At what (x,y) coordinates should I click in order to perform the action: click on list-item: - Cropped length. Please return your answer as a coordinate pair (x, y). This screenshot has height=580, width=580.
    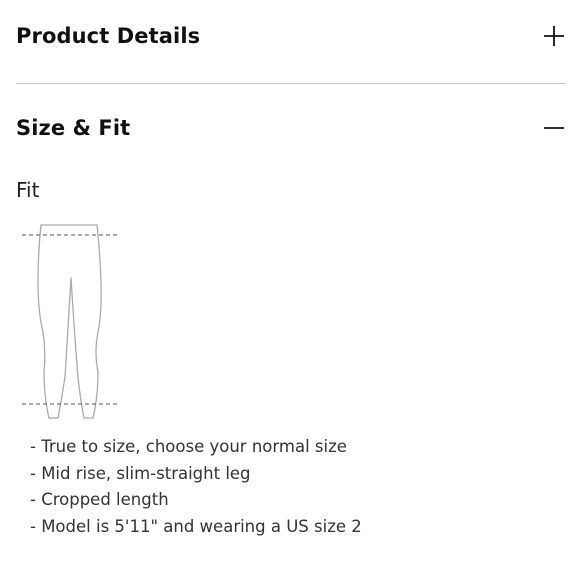
    Looking at the image, I should click on (99, 499).